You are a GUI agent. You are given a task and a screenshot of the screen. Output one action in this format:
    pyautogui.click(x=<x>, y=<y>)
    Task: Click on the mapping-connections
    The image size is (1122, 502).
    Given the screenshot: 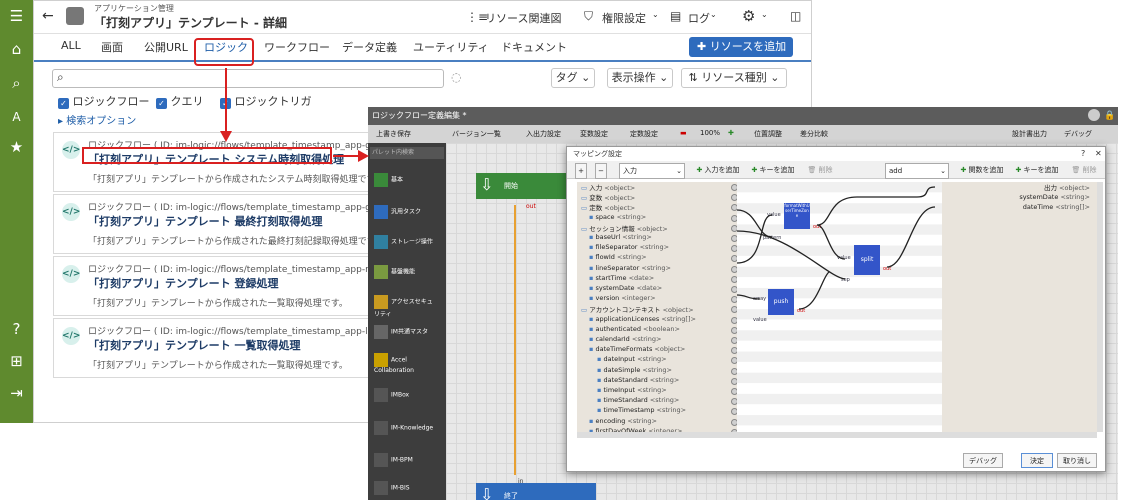 What is the action you would take?
    pyautogui.click(x=836, y=248)
    